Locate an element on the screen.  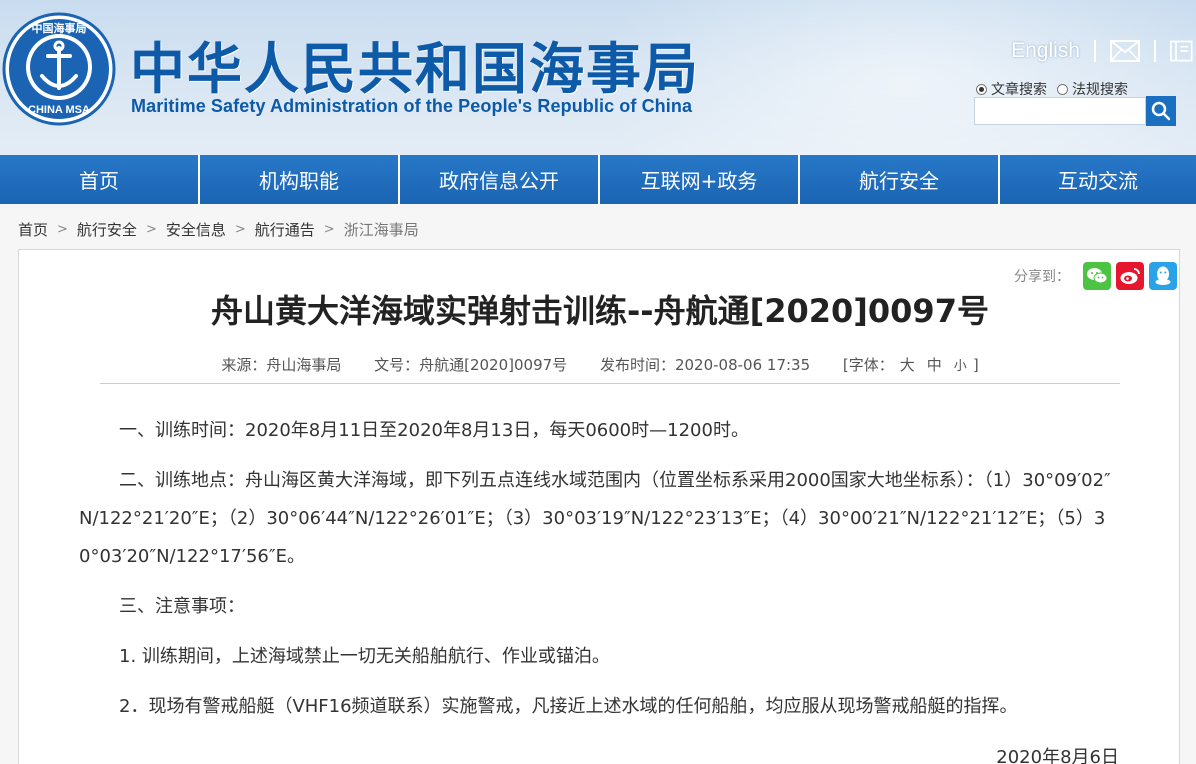
main-nav: 首页 机构职能 政府信息公开 互联网+政务 航行安全 互动交流 is located at coordinates (598, 179).